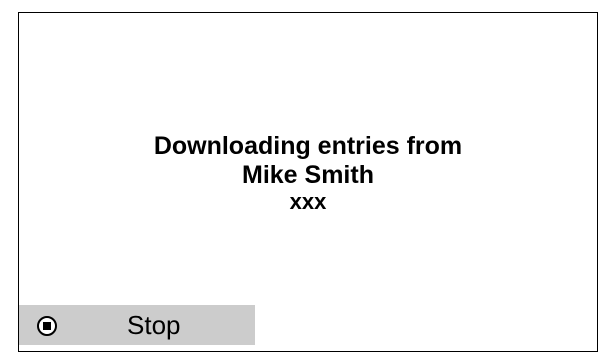  What do you see at coordinates (308, 201) in the screenshot?
I see `contact-number: xxx` at bounding box center [308, 201].